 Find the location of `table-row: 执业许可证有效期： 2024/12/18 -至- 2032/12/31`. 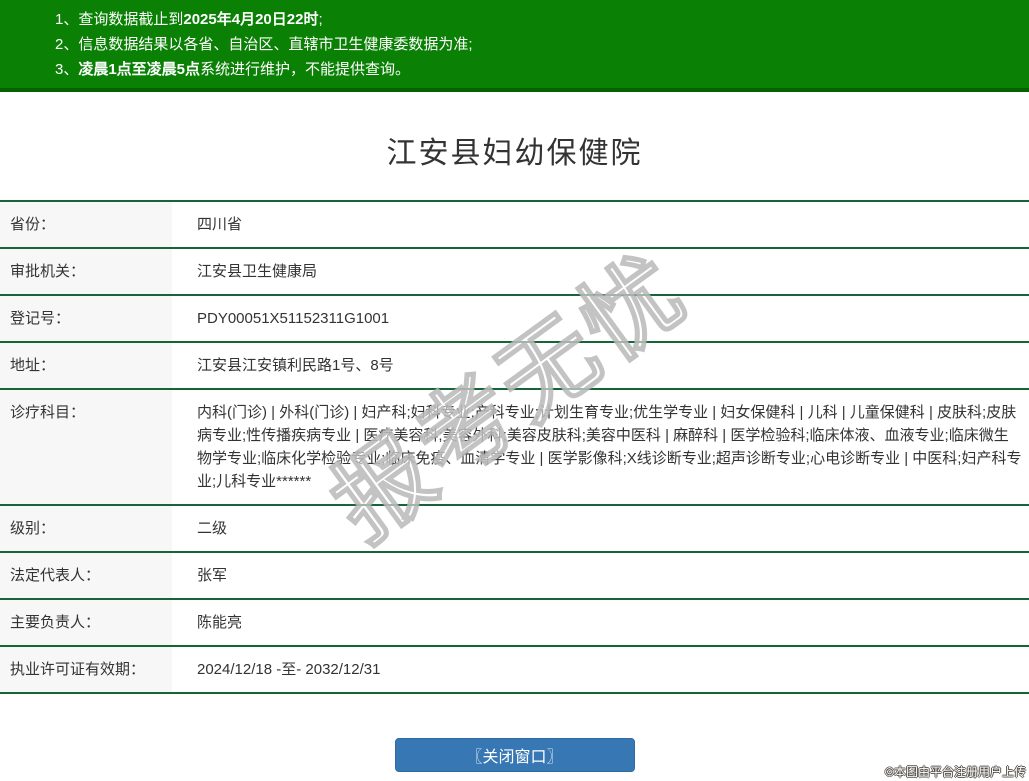

table-row: 执业许可证有效期： 2024/12/18 -至- 2032/12/31 is located at coordinates (514, 668).